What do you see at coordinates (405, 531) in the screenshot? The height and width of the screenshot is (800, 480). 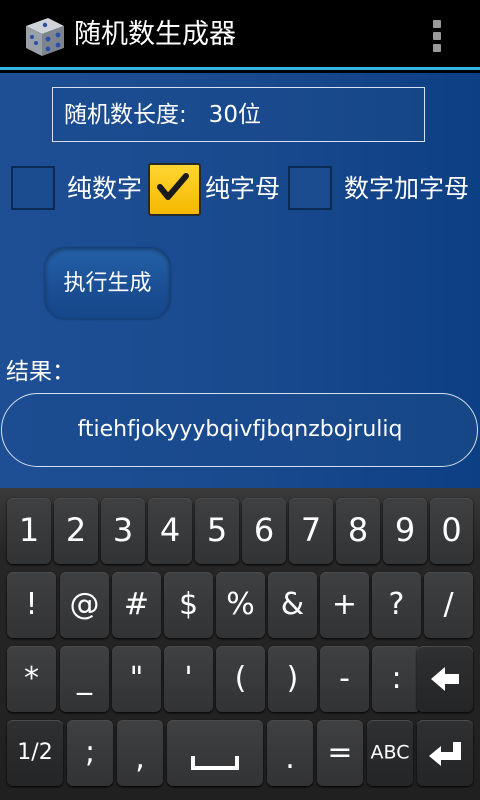 I see `key-9: 9` at bounding box center [405, 531].